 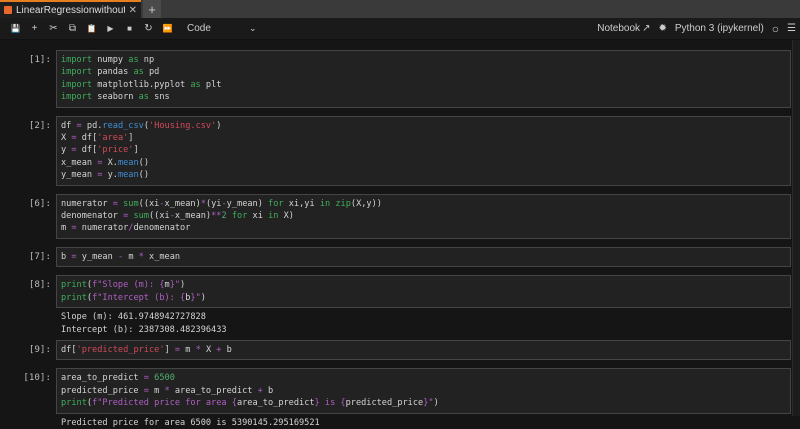 What do you see at coordinates (141, 216) in the screenshot?
I see `code-token: sum` at bounding box center [141, 216].